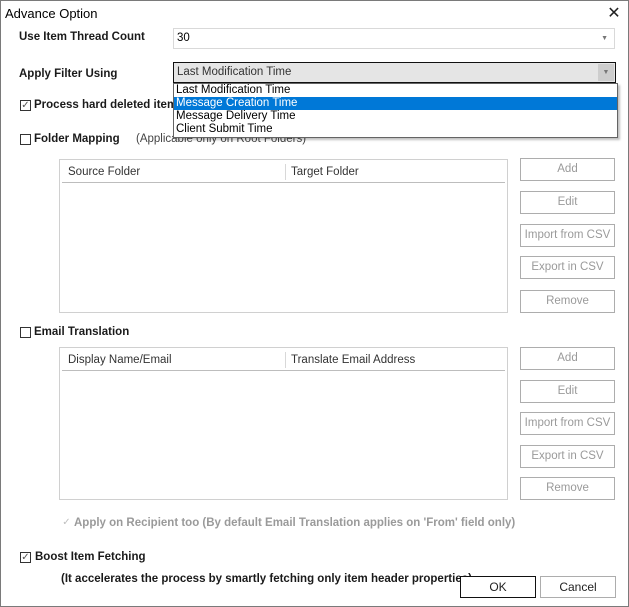  What do you see at coordinates (567, 301) in the screenshot?
I see `folder-remove-button: Remove` at bounding box center [567, 301].